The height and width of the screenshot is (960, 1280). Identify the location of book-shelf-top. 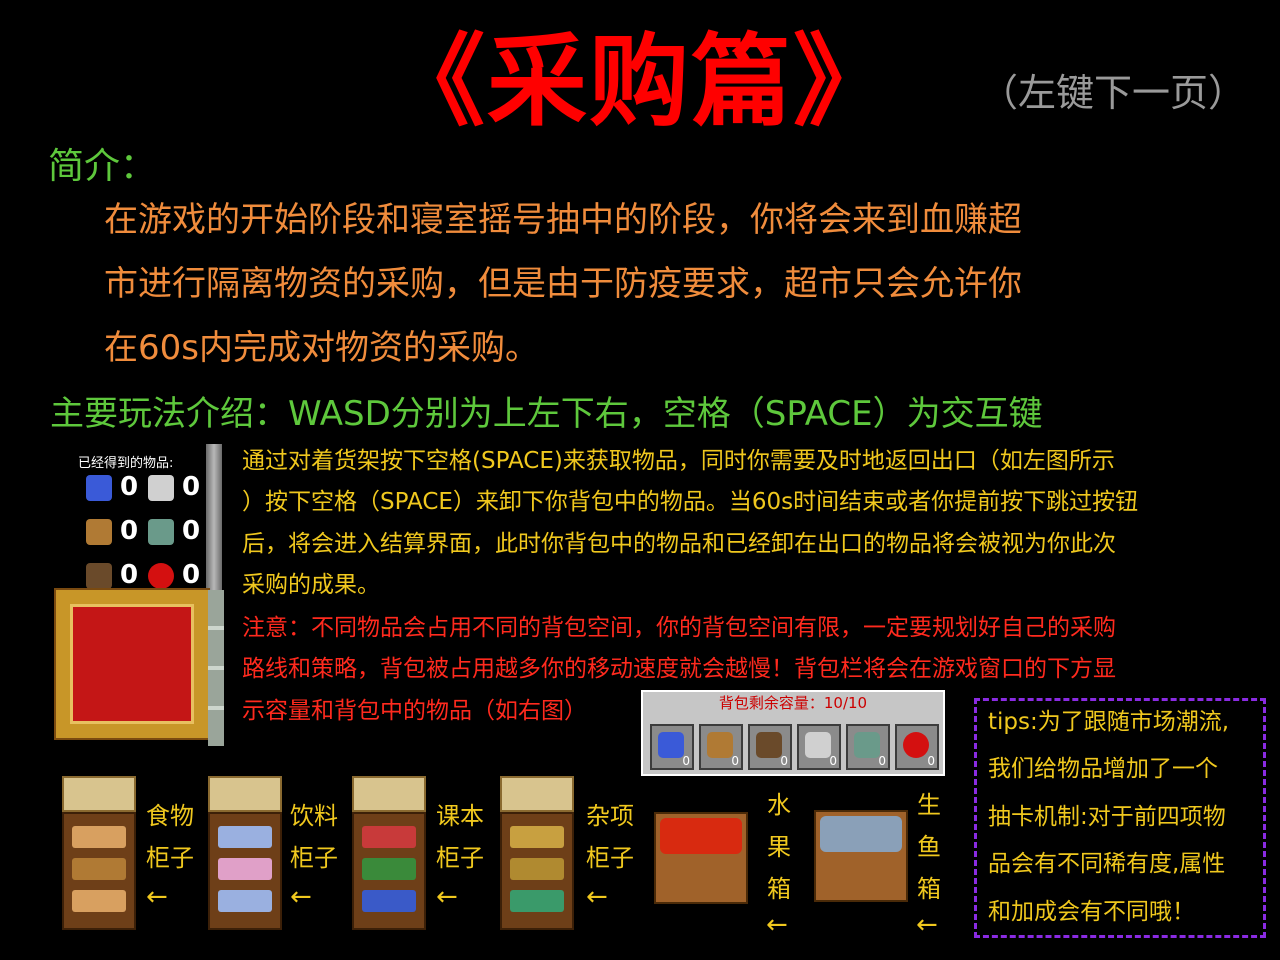
(389, 794).